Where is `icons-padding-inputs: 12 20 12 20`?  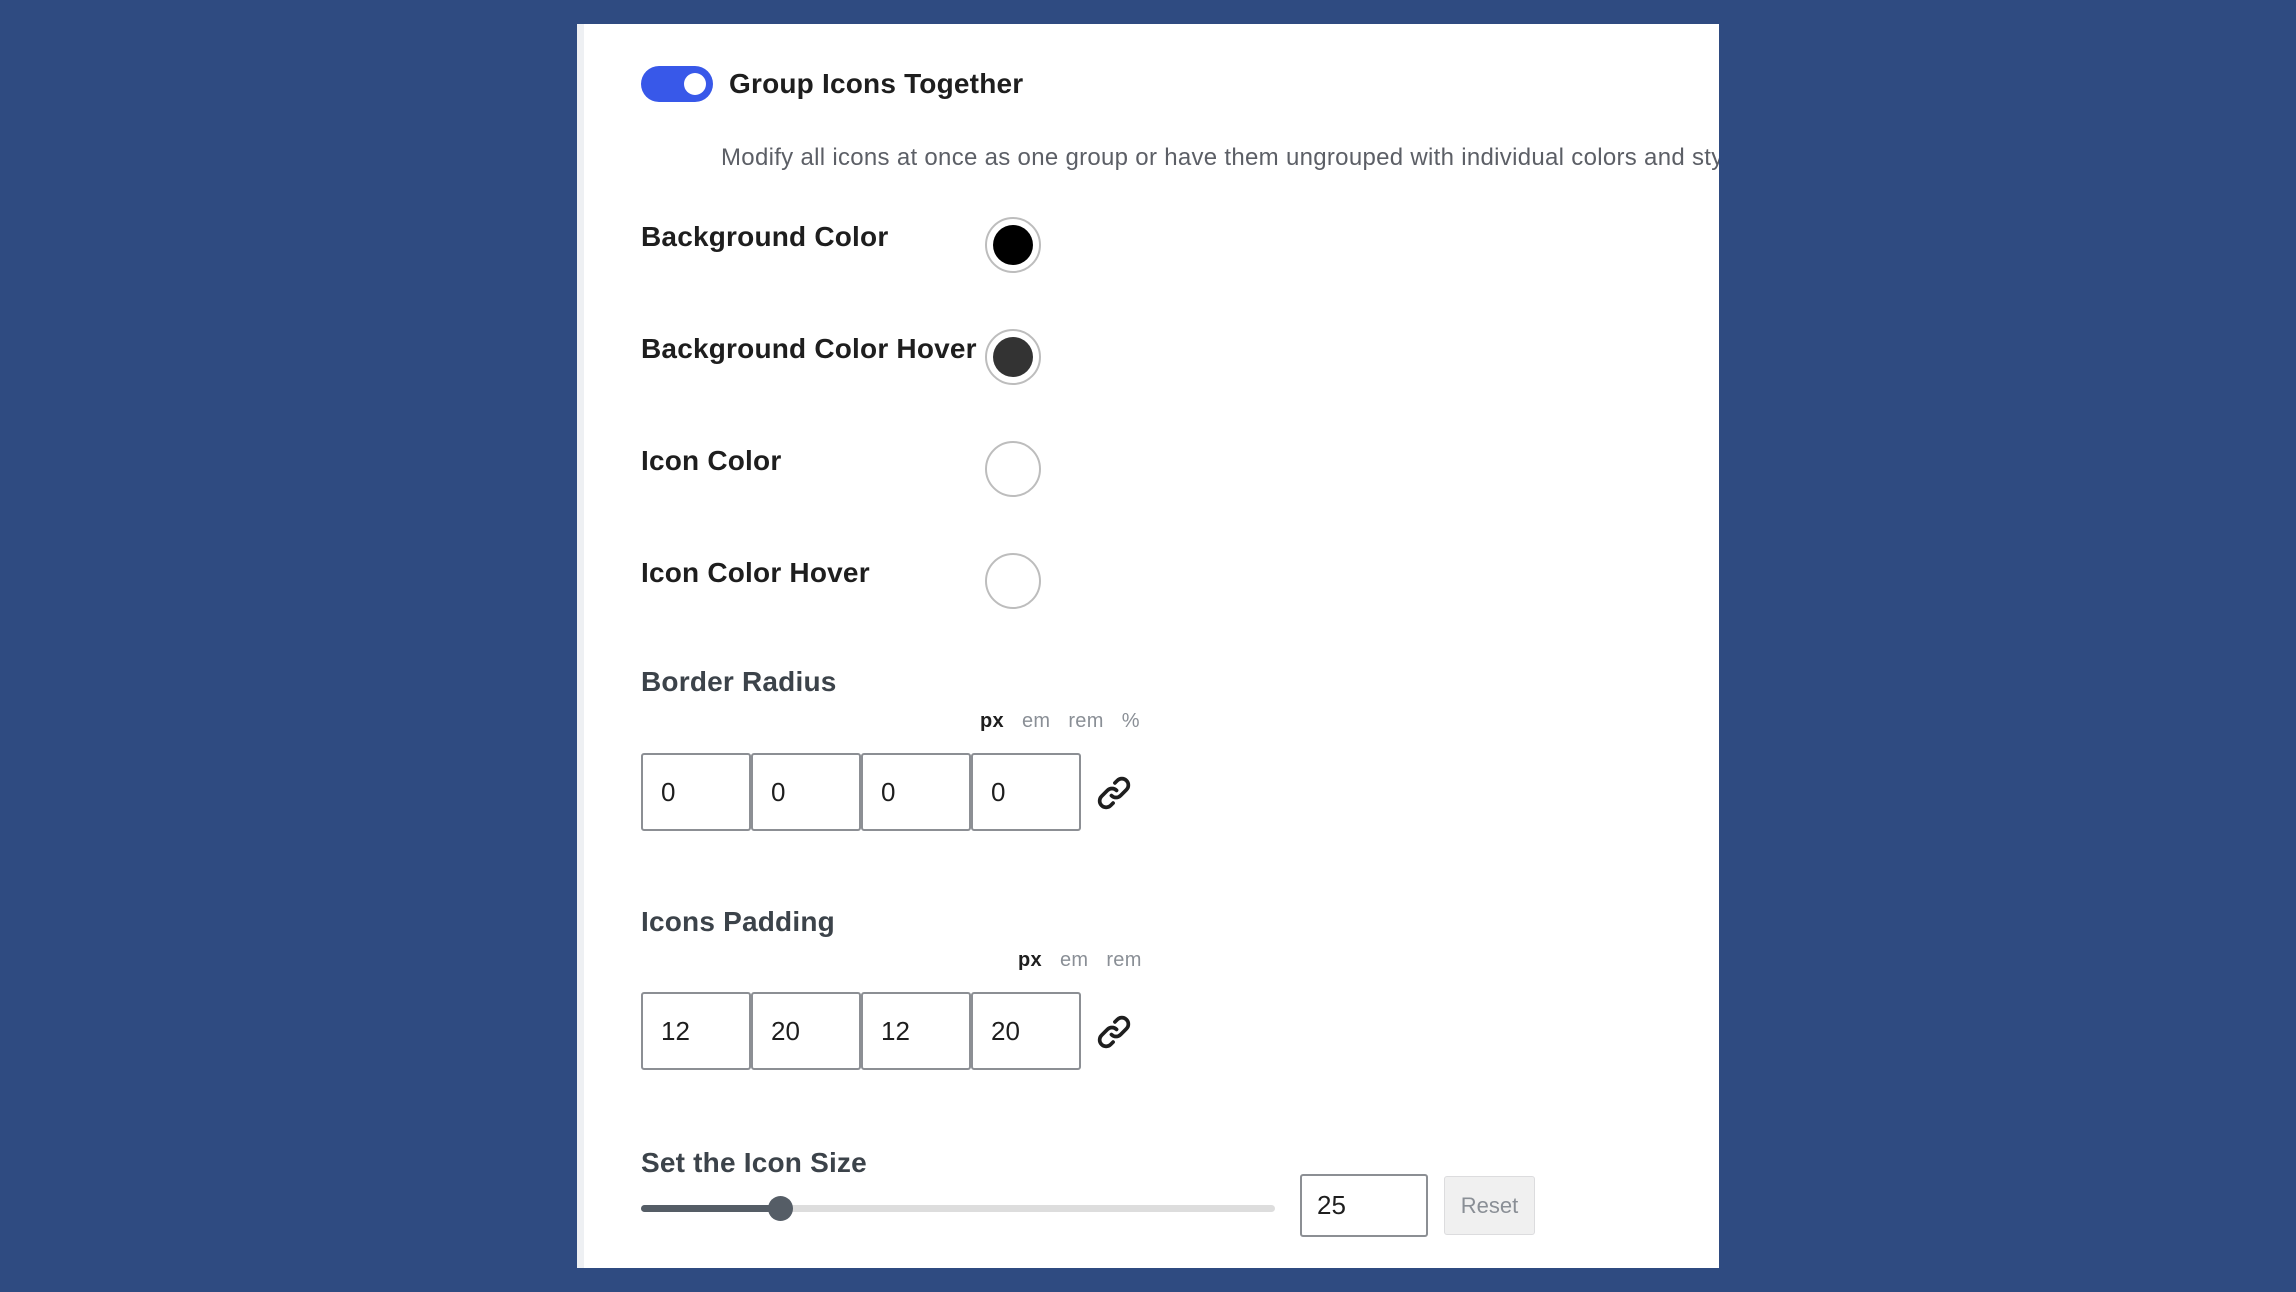 icons-padding-inputs: 12 20 12 20 is located at coordinates (861, 1031).